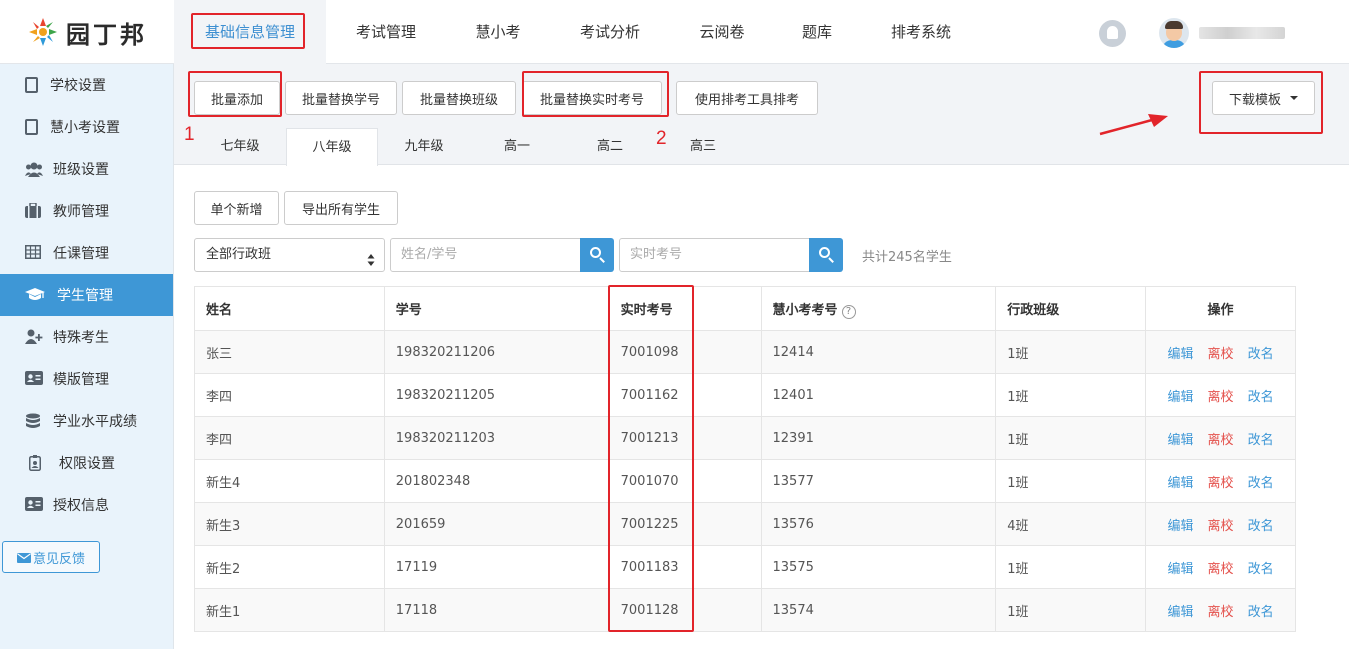  I want to click on database-icon, so click(33, 421).